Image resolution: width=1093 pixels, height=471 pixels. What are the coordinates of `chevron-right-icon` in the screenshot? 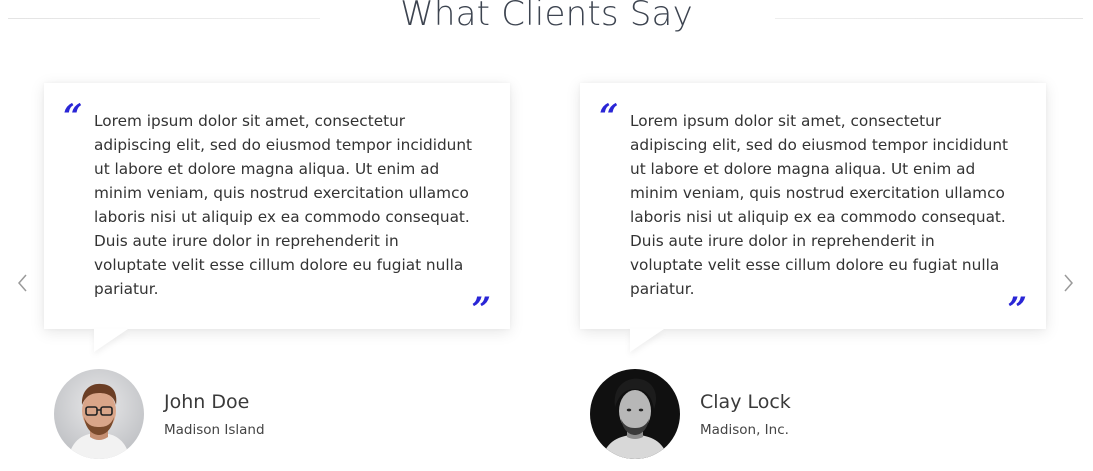 It's located at (1068, 283).